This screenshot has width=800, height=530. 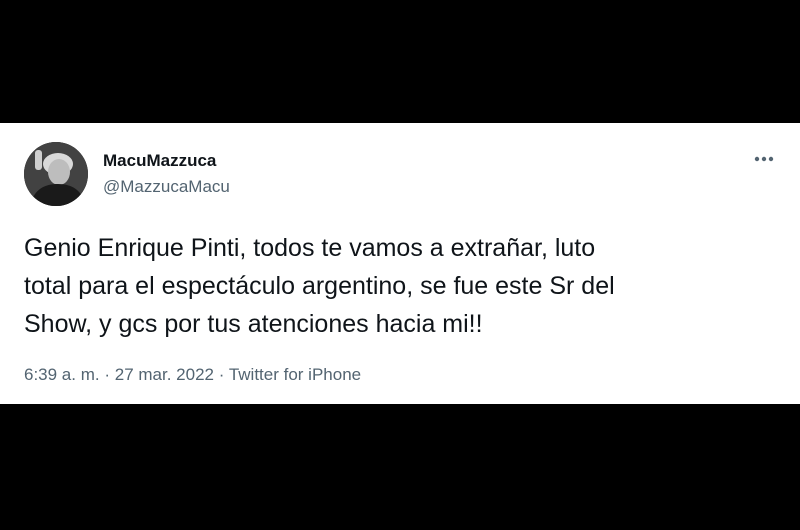 I want to click on more-options-button, so click(x=764, y=159).